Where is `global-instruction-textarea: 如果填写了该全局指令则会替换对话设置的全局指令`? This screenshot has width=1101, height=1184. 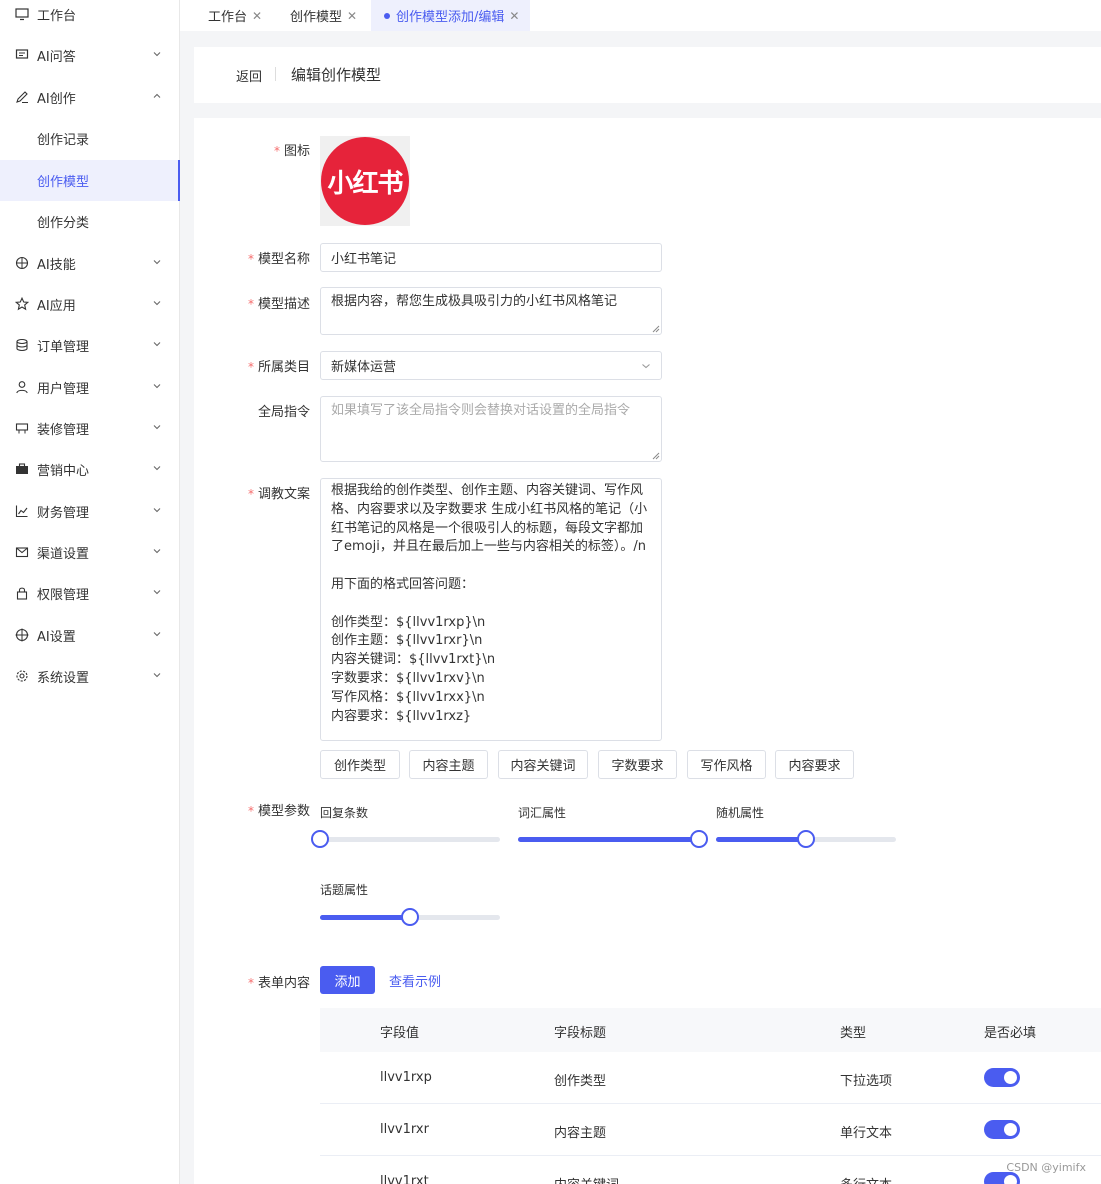
global-instruction-textarea: 如果填写了该全局指令则会替换对话设置的全局指令 is located at coordinates (491, 429).